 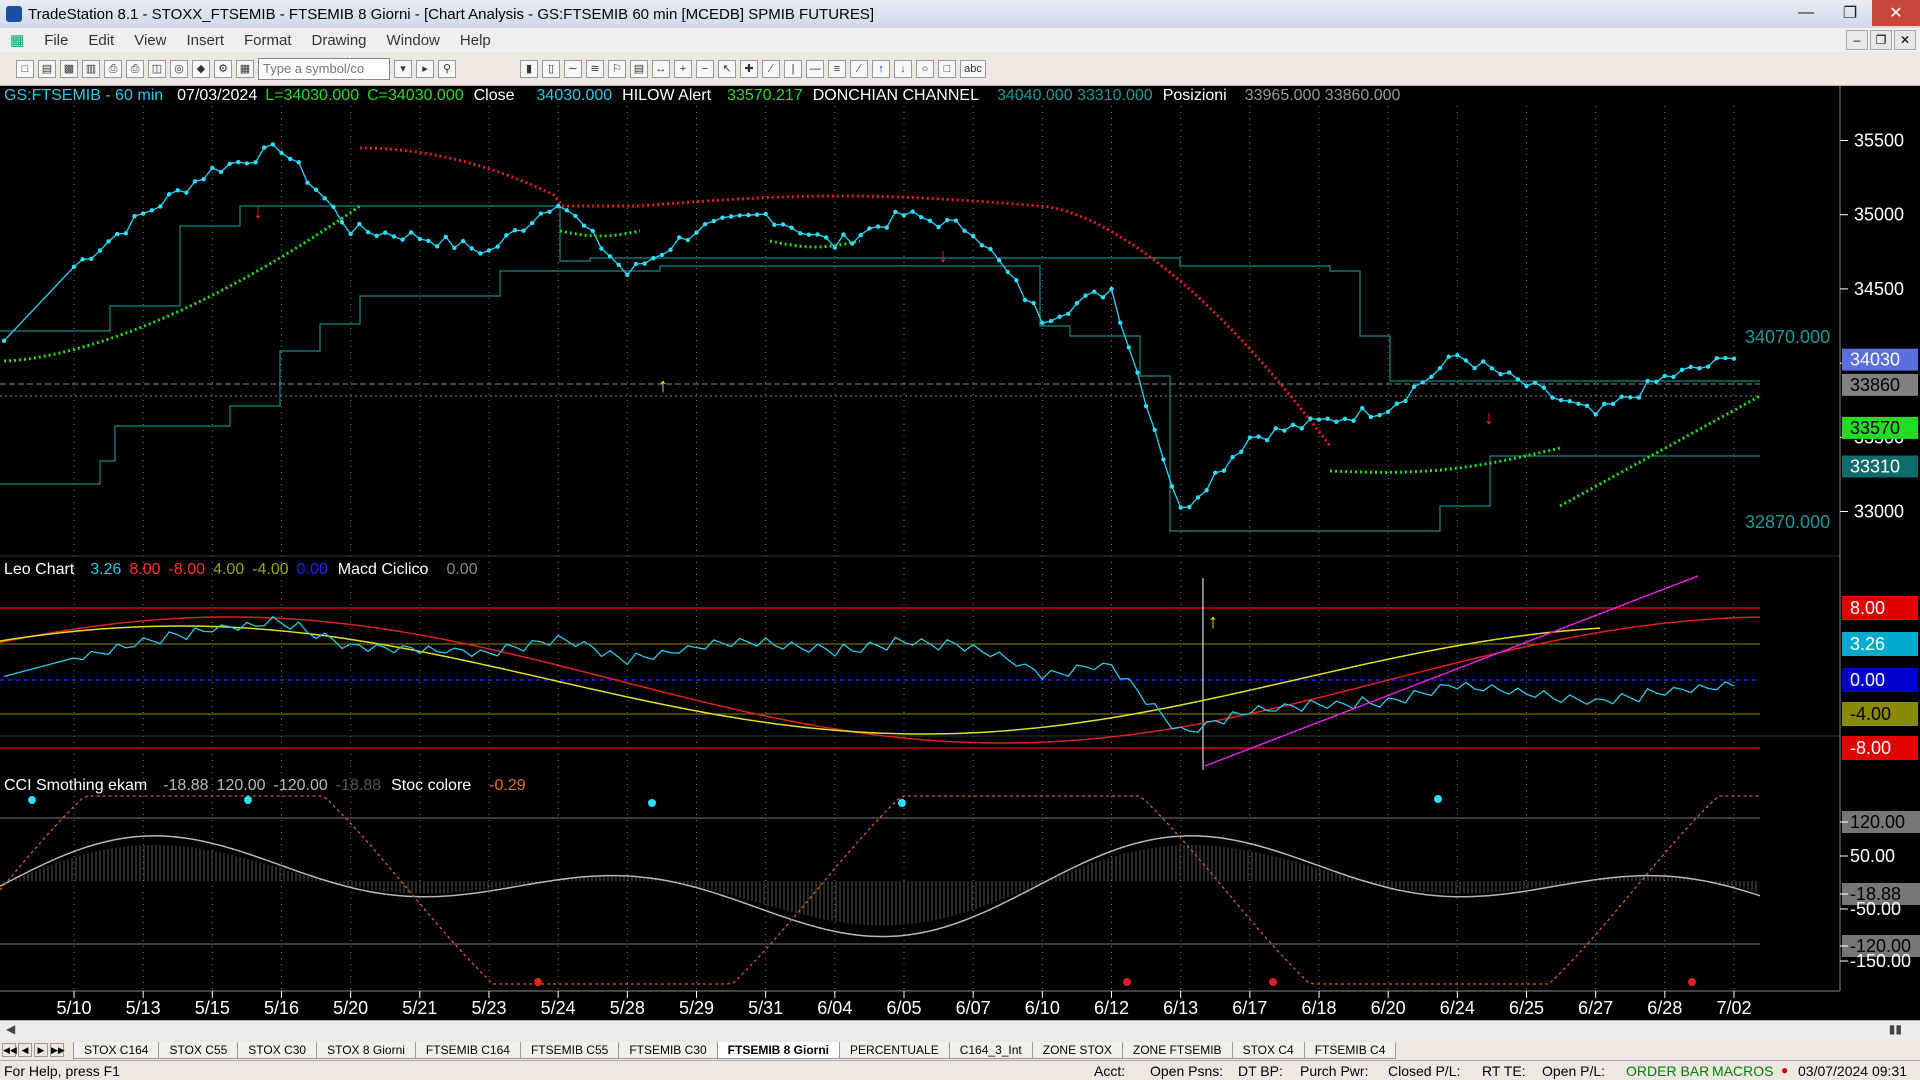 What do you see at coordinates (1526, 1008) in the screenshot?
I see `date-label: 6/25` at bounding box center [1526, 1008].